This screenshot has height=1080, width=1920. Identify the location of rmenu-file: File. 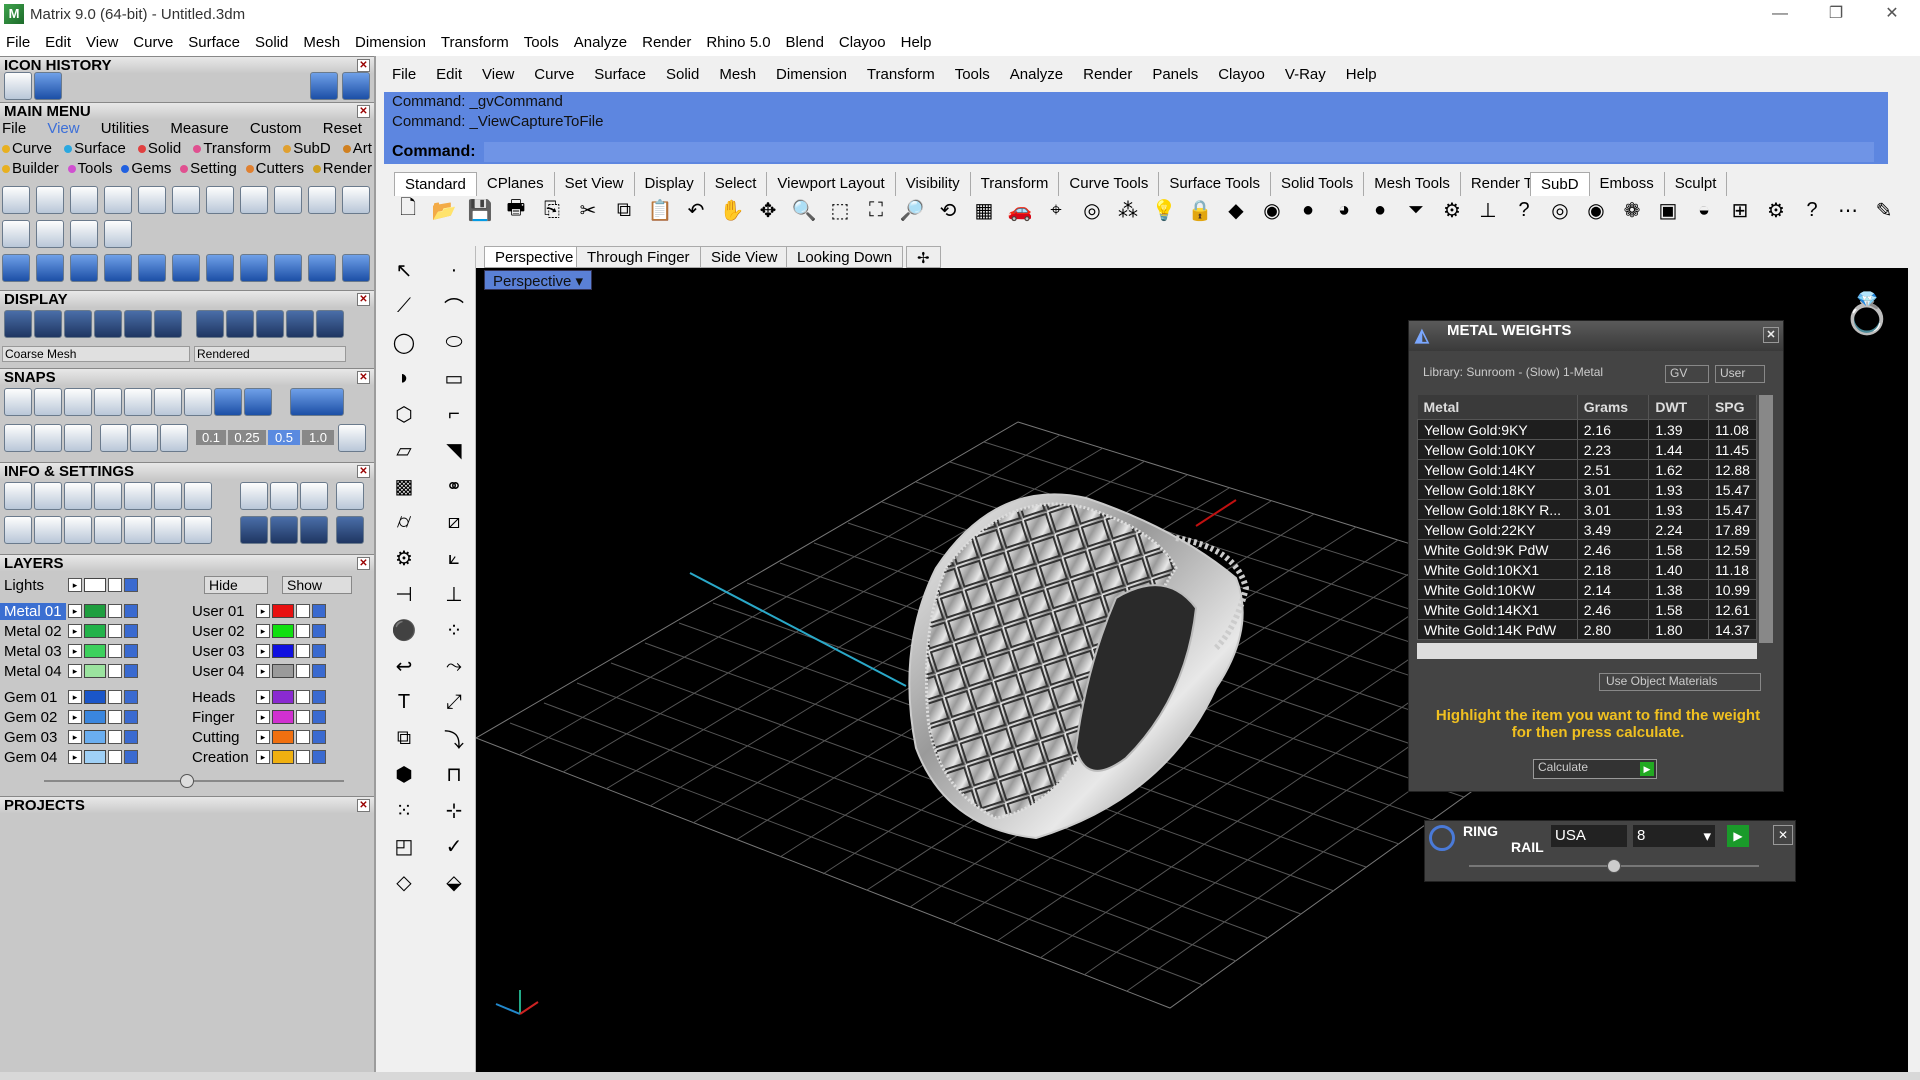
(404, 74).